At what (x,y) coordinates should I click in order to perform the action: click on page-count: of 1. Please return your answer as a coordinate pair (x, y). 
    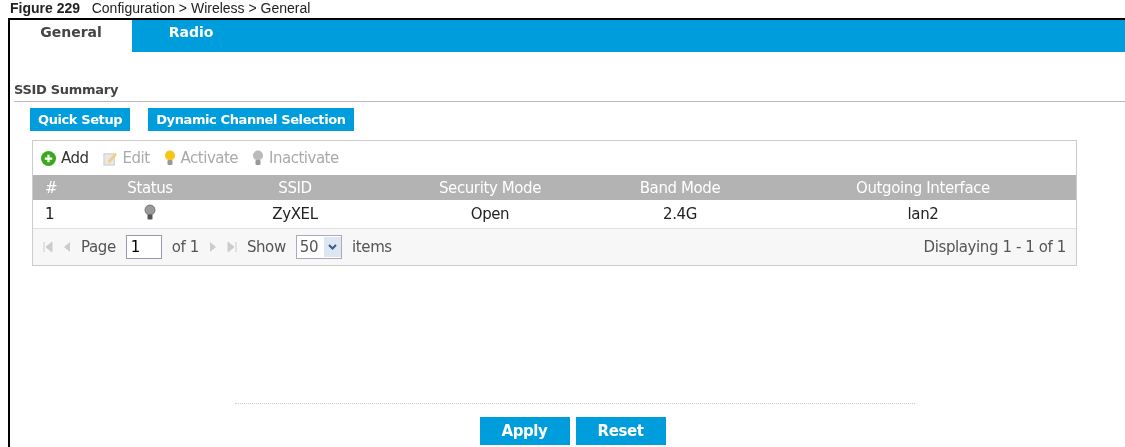
    Looking at the image, I should click on (185, 247).